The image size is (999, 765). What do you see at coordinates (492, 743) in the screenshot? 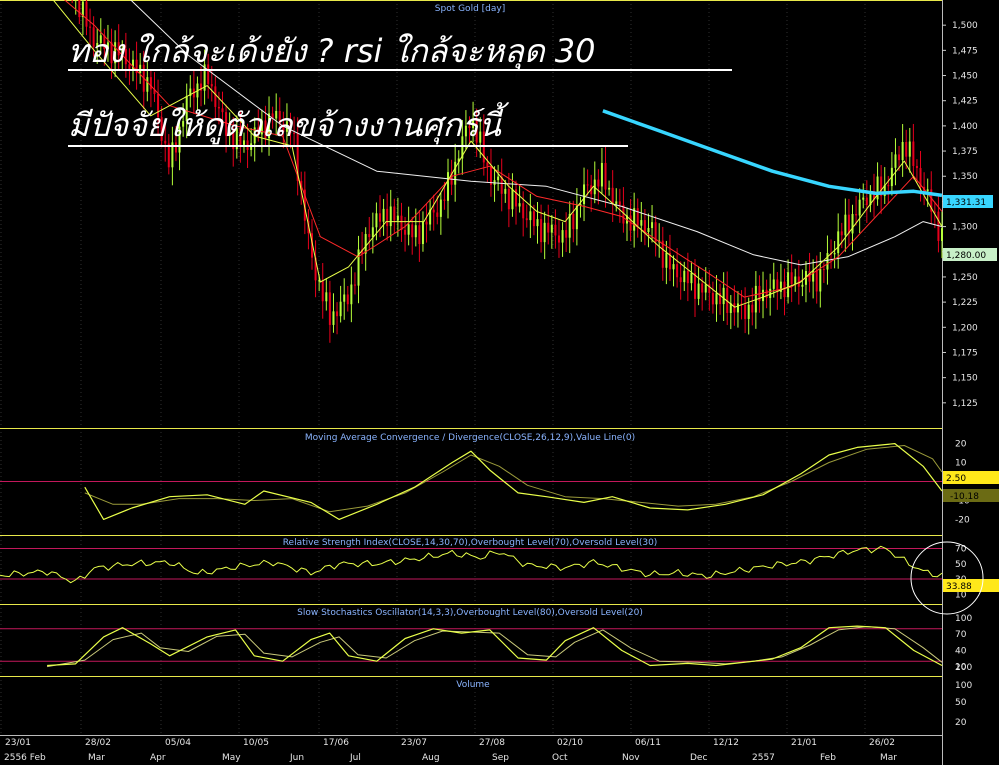
I see `x-date-label: 27/08` at bounding box center [492, 743].